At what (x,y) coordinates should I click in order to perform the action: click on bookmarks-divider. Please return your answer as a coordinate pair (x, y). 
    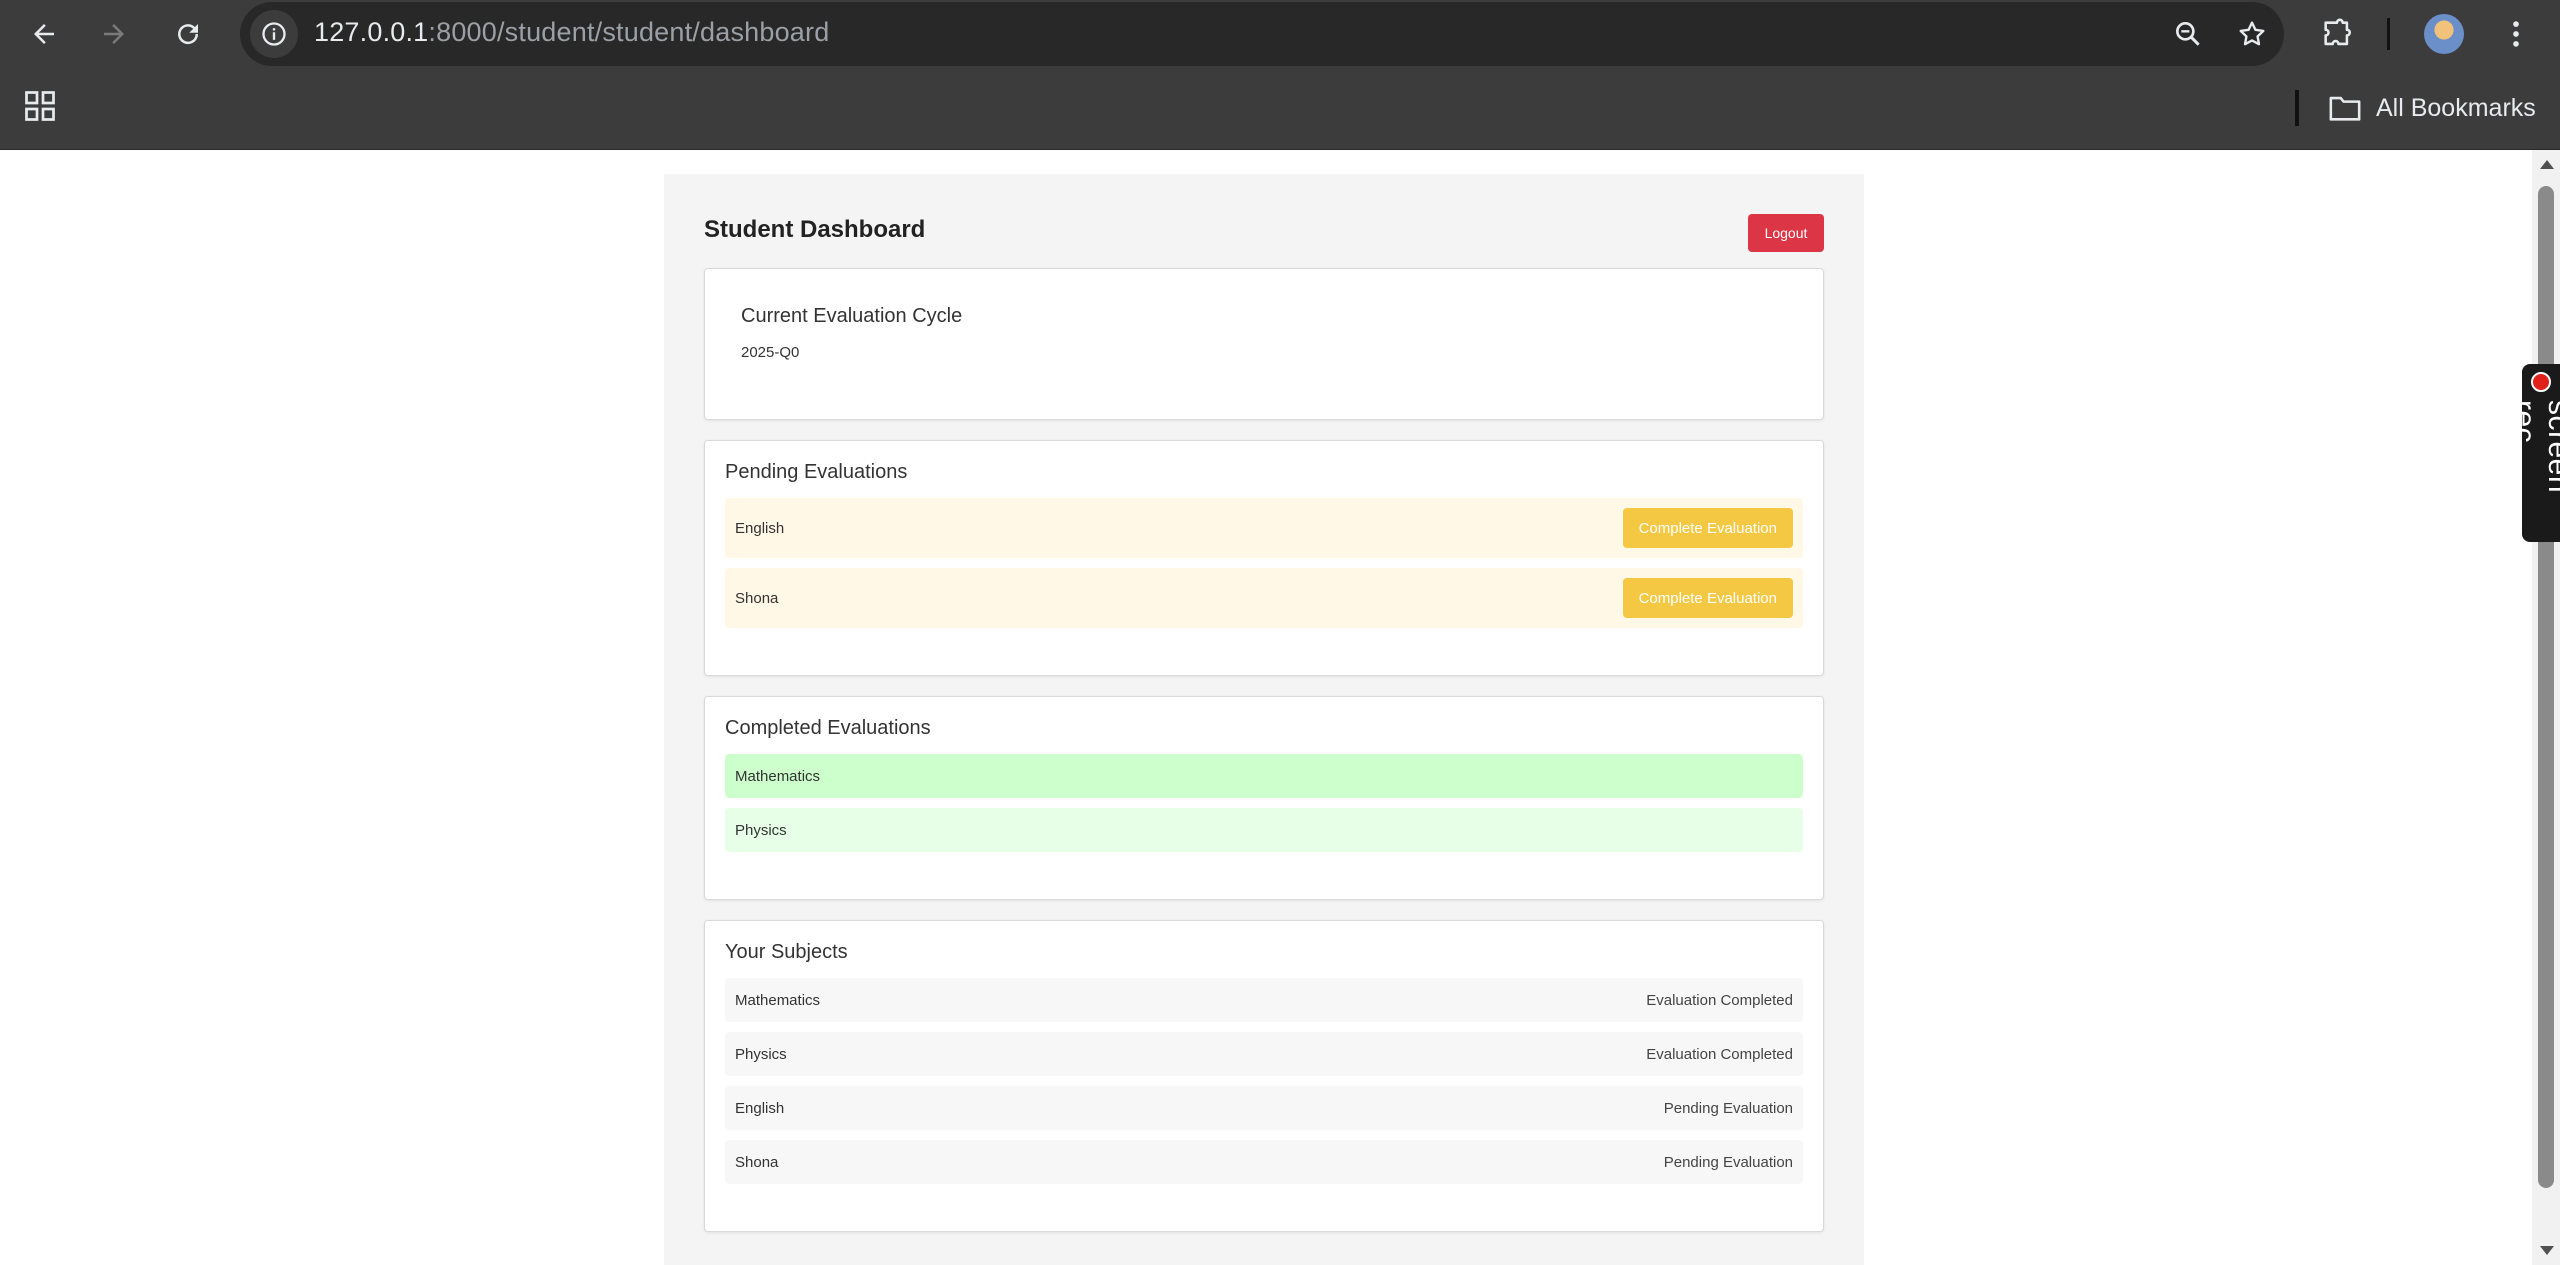
    Looking at the image, I should click on (2297, 108).